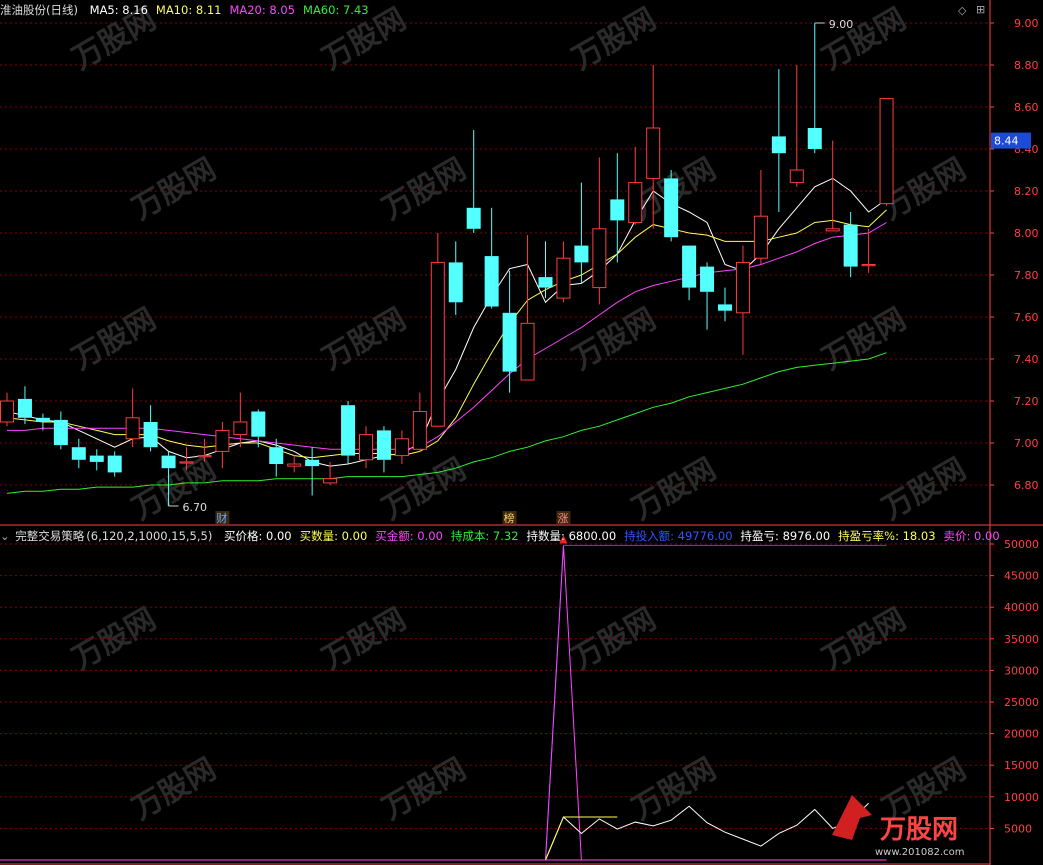  I want to click on indicator-line-买数量, so click(572, 838).